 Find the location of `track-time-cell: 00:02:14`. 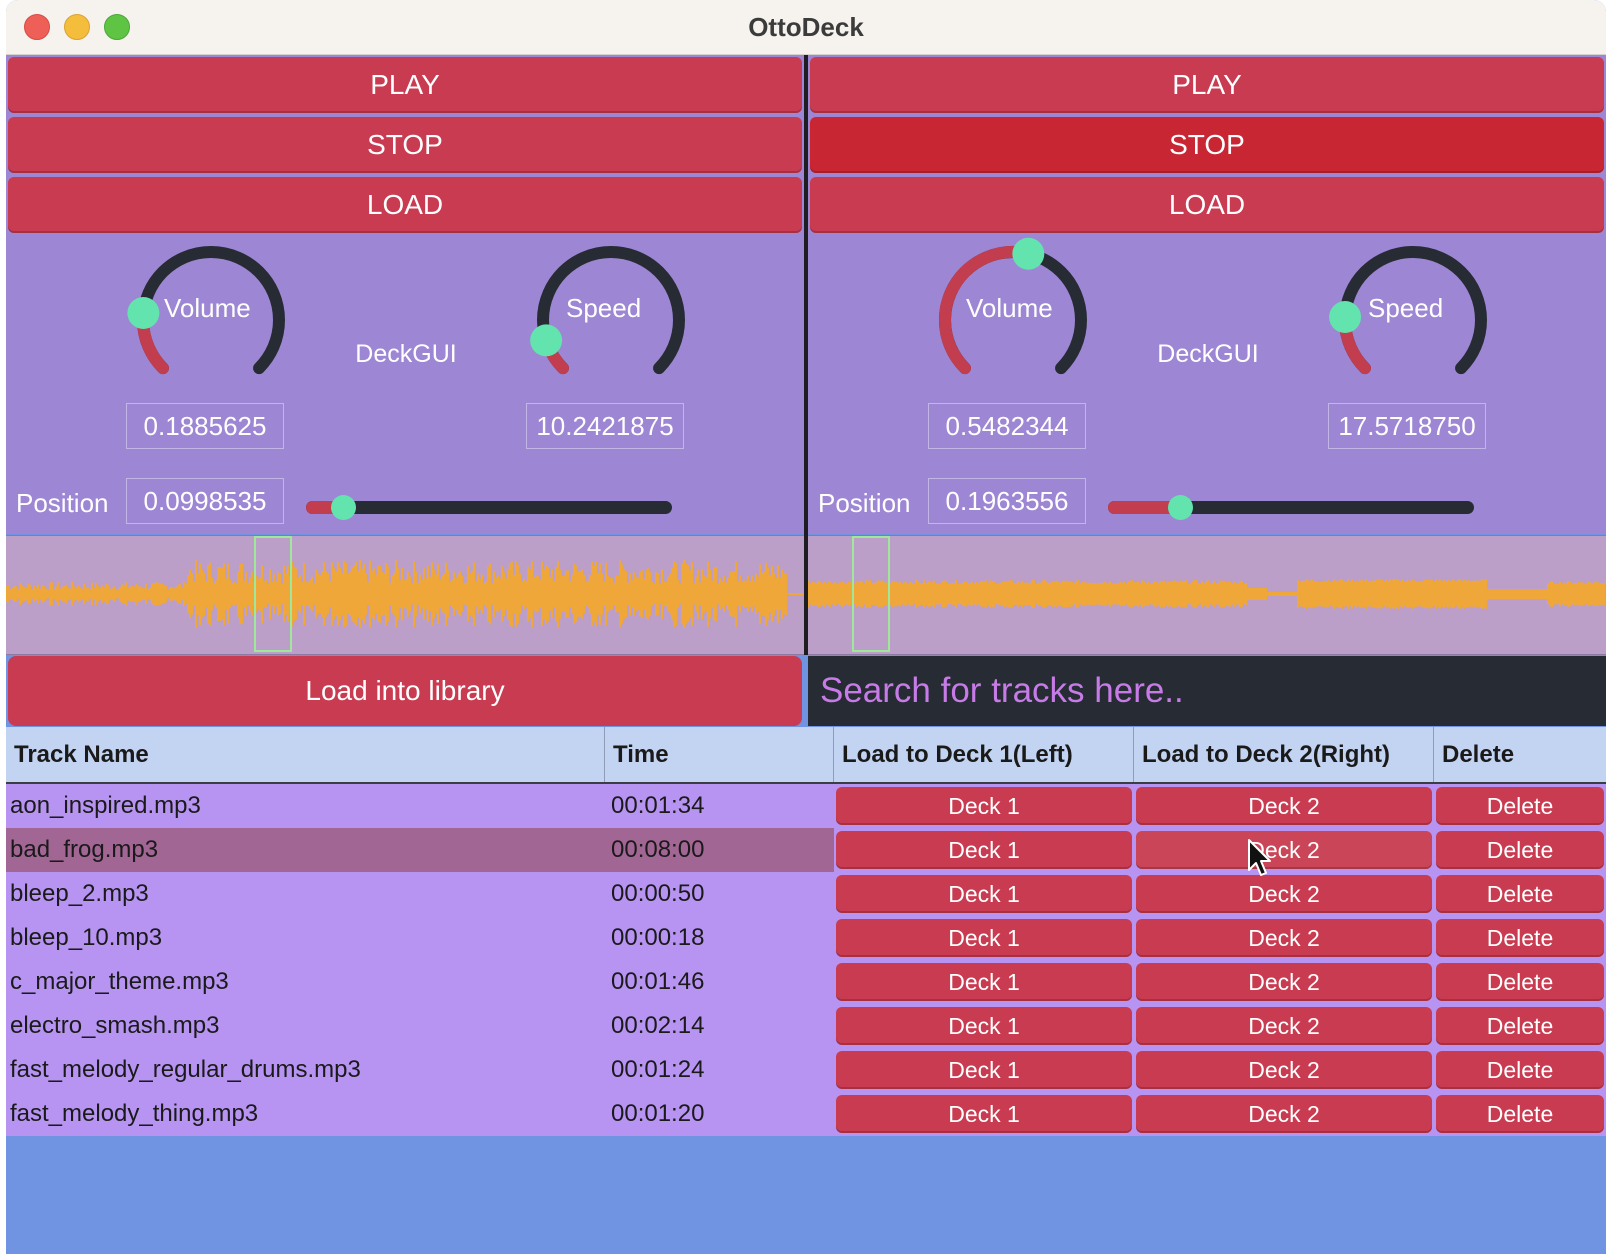

track-time-cell: 00:02:14 is located at coordinates (658, 1025).